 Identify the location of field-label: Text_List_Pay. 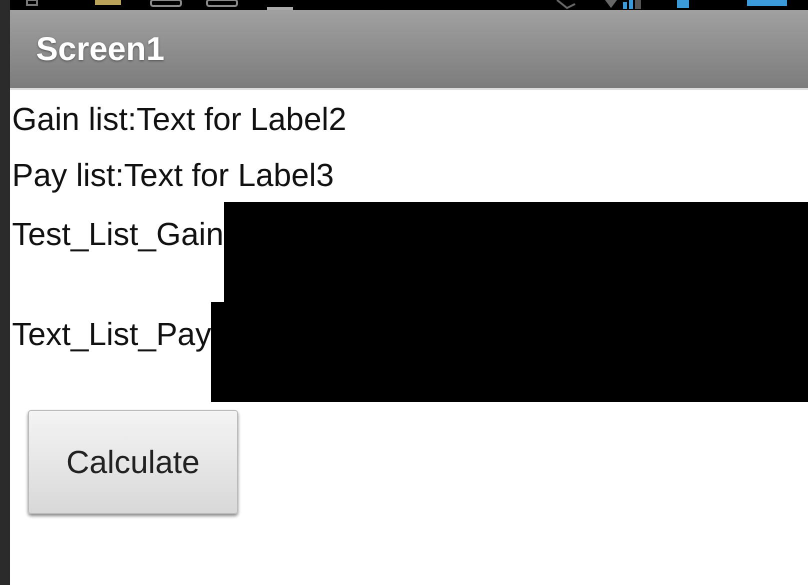
(112, 334).